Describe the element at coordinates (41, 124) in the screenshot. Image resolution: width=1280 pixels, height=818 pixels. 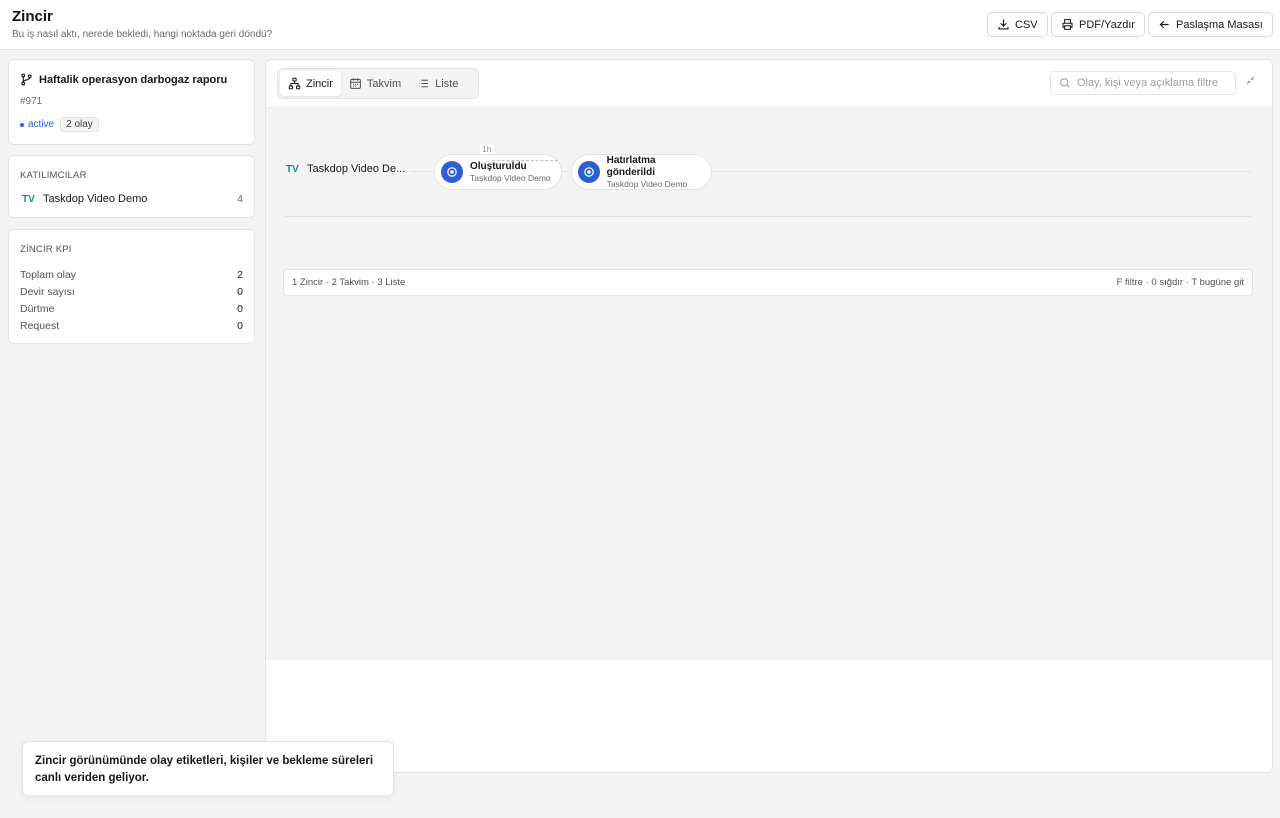
I see `status-label: active` at that location.